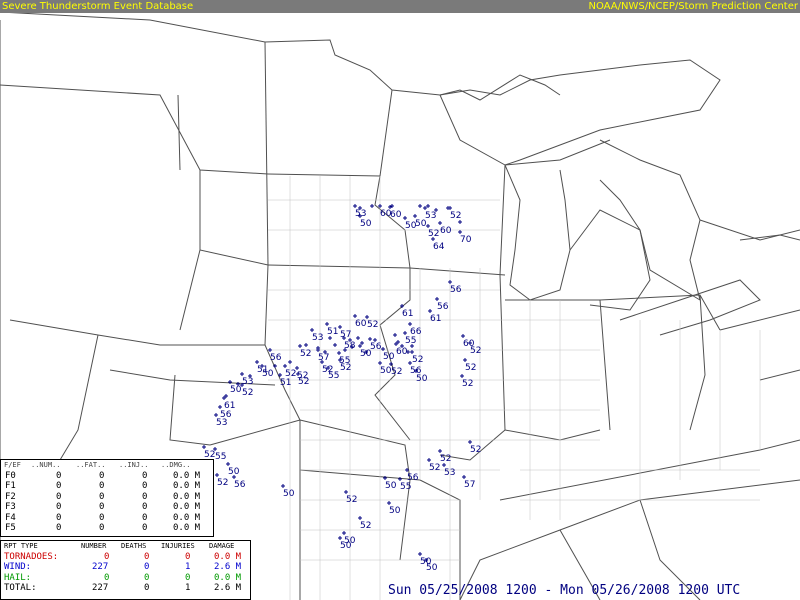  What do you see at coordinates (100, 567) in the screenshot?
I see `summary-number: 227` at bounding box center [100, 567].